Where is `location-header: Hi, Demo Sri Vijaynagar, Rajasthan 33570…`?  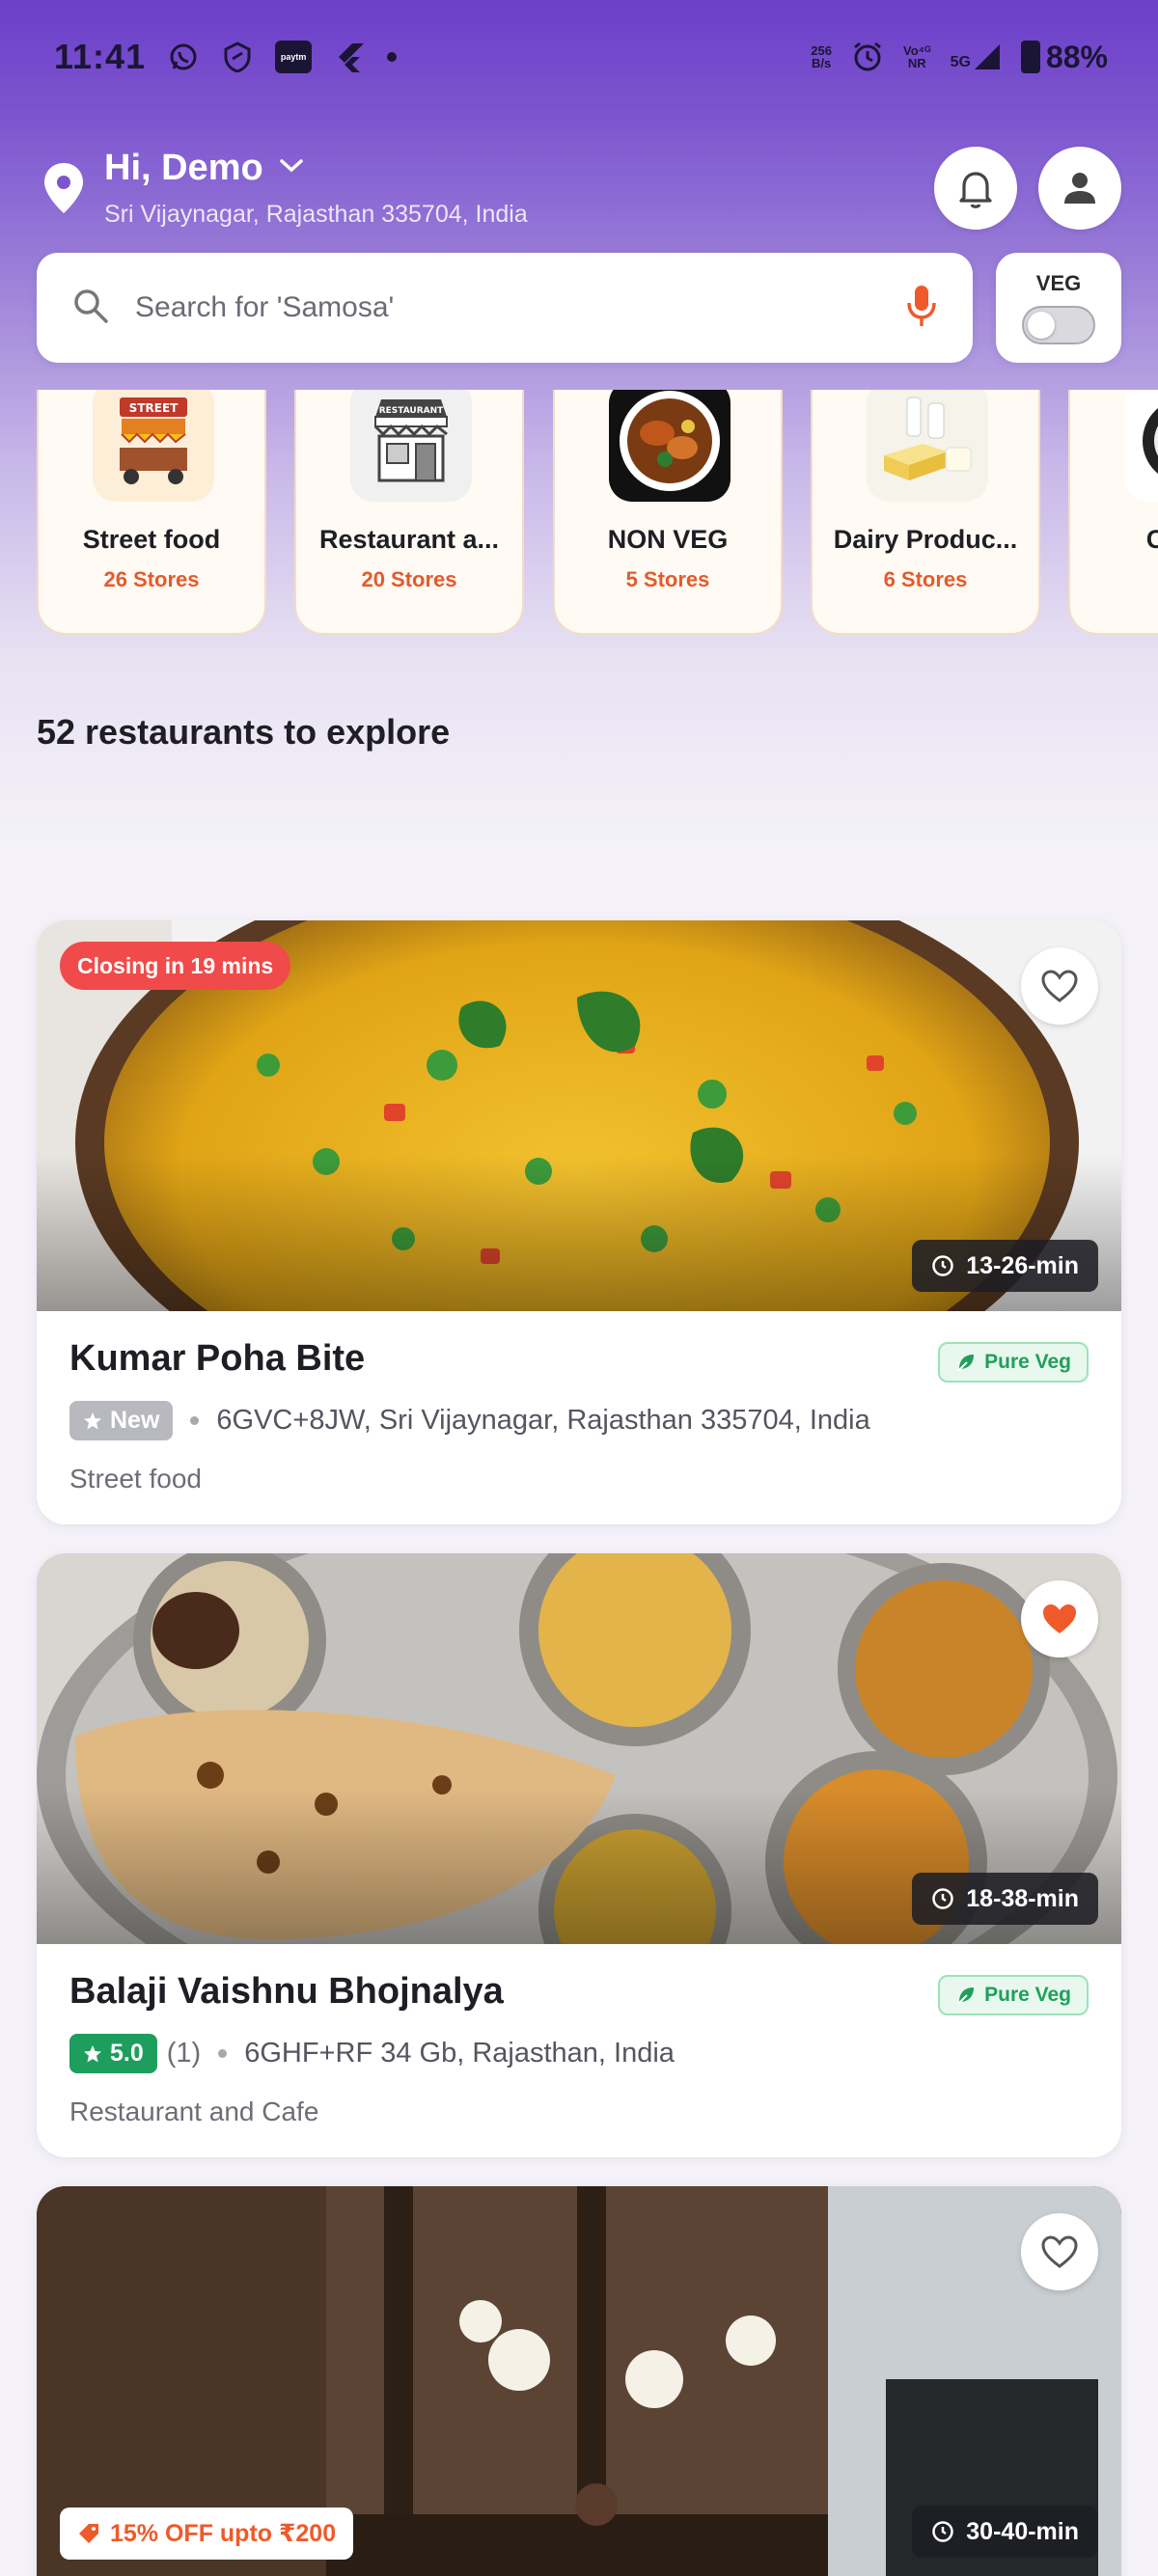
location-header: Hi, Demo Sri Vijaynagar, Rajasthan 33570… is located at coordinates (579, 188).